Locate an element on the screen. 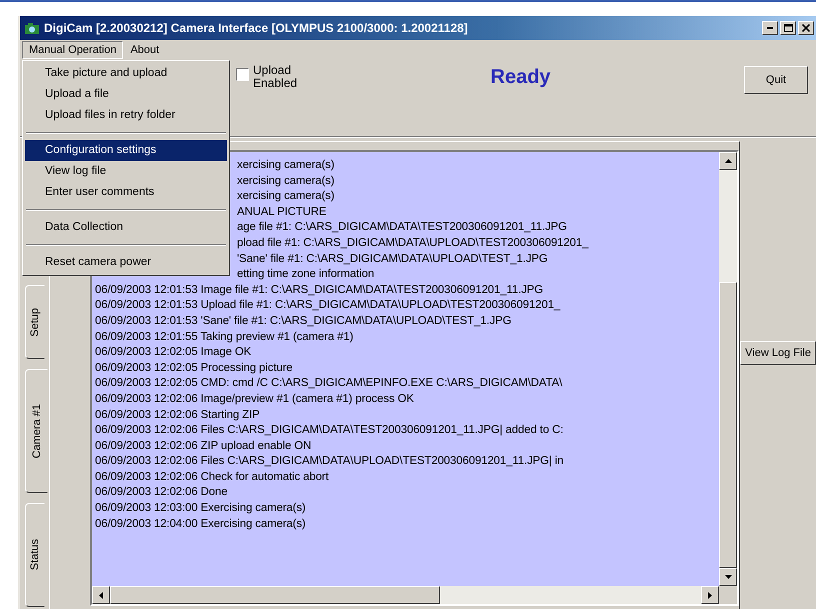 The image size is (816, 609). log-line: 06/09/2003 12:01:53 Upload file #1: C:\ARS_DIGICAM\DATA\UPLOAD\TEST200306091201_ is located at coordinates (327, 305).